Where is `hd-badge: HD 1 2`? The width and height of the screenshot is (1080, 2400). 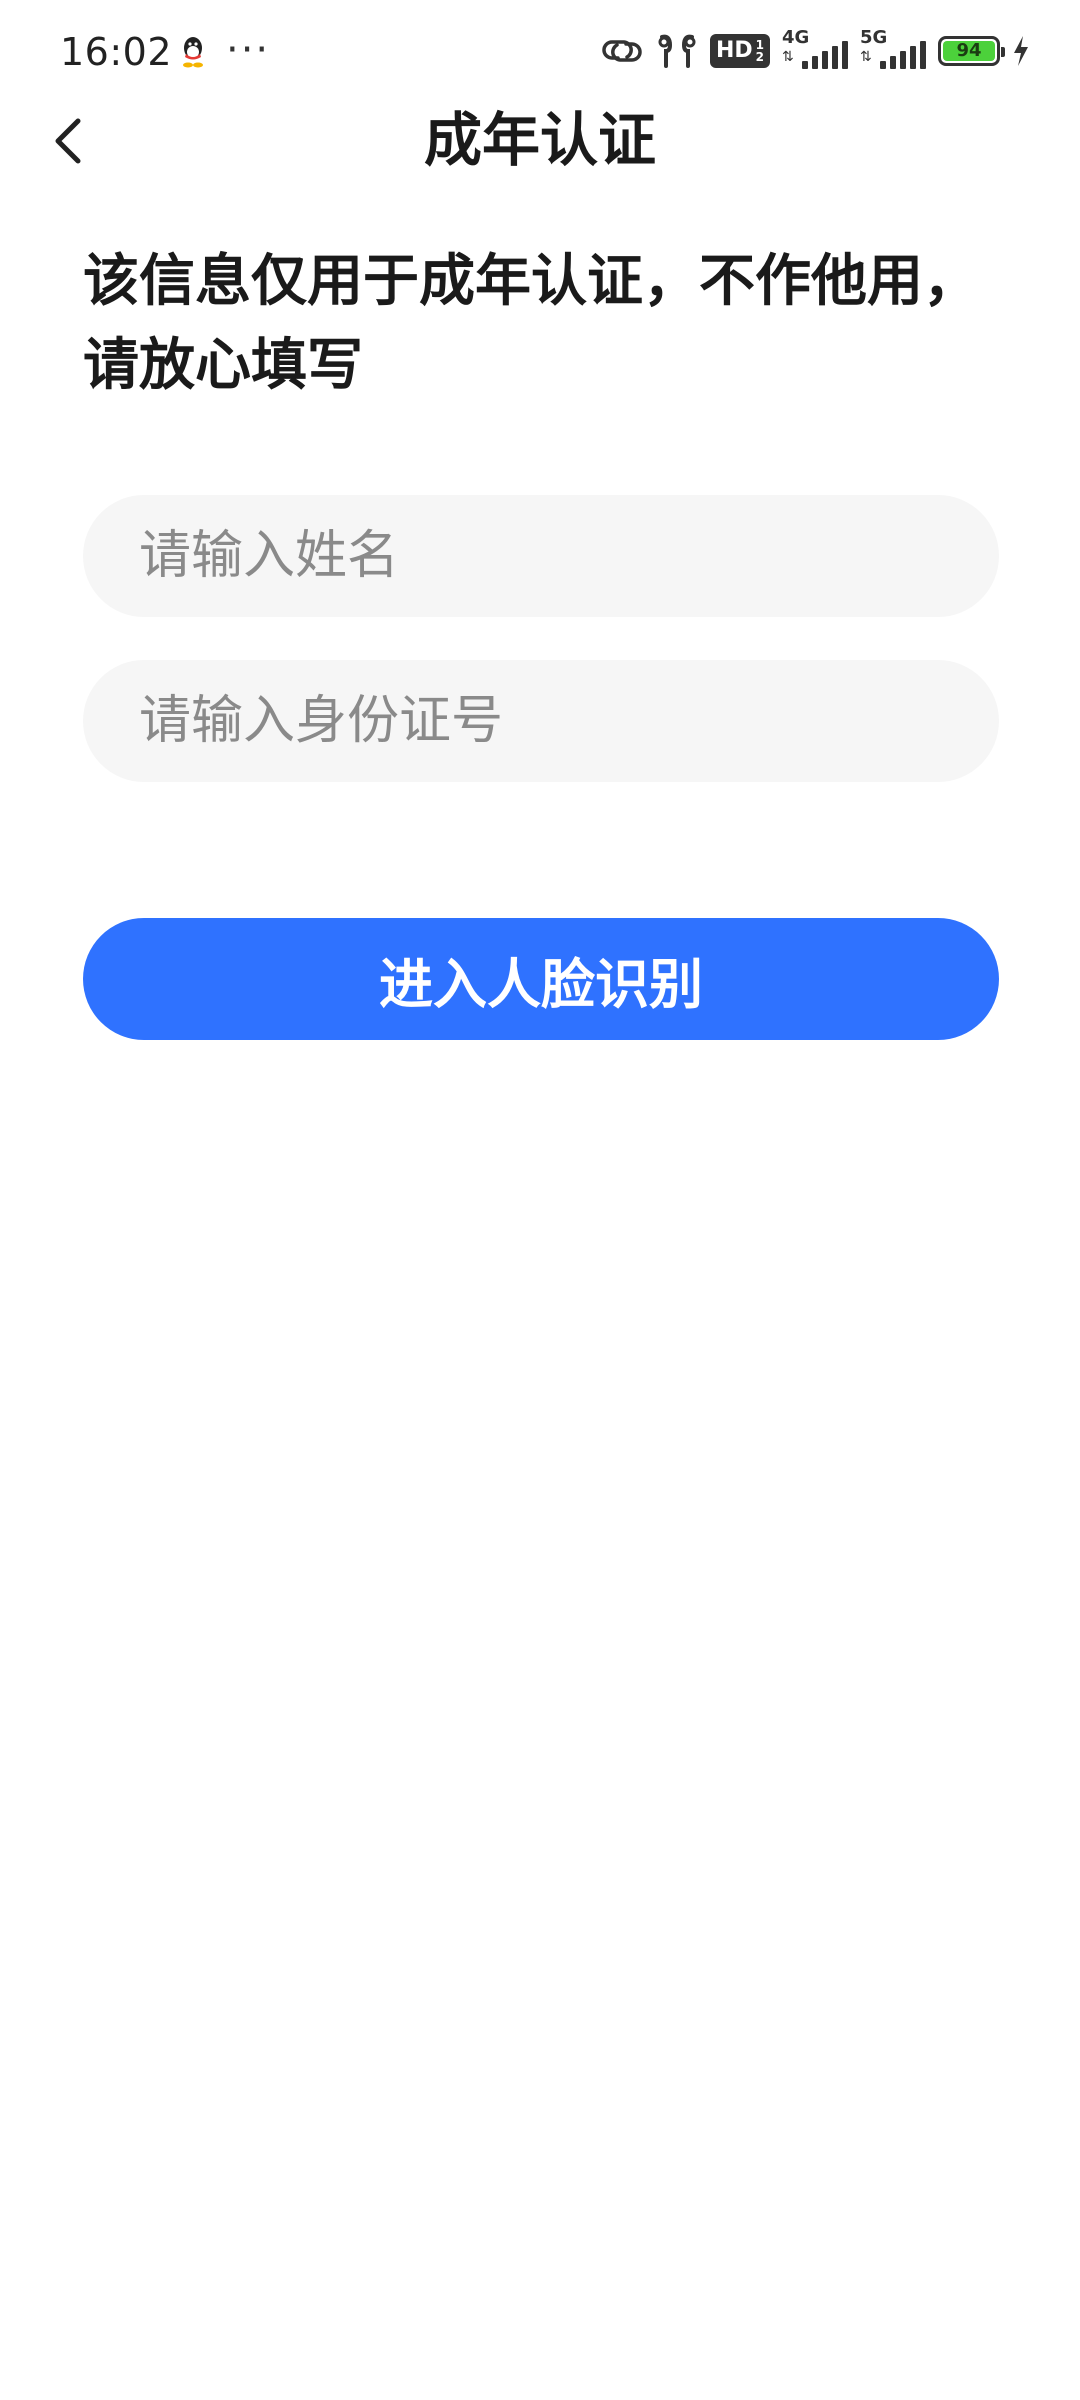
hd-badge: HD 1 2 is located at coordinates (739, 51).